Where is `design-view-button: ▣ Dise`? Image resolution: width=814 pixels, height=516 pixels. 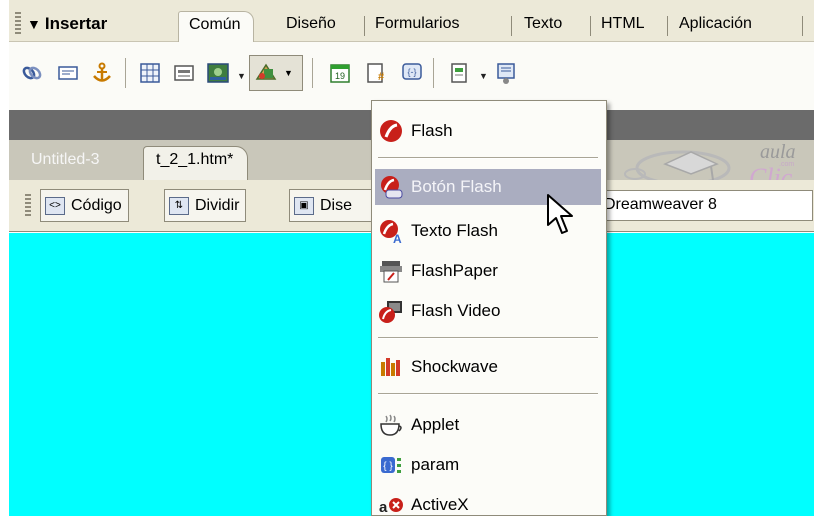 design-view-button: ▣ Dise is located at coordinates (333, 205).